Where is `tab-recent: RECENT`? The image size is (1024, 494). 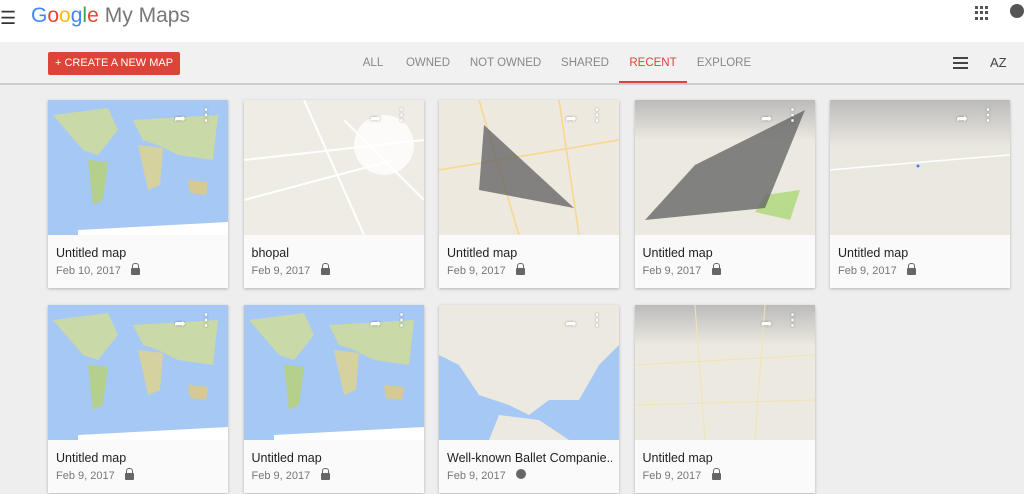
tab-recent: RECENT is located at coordinates (653, 62).